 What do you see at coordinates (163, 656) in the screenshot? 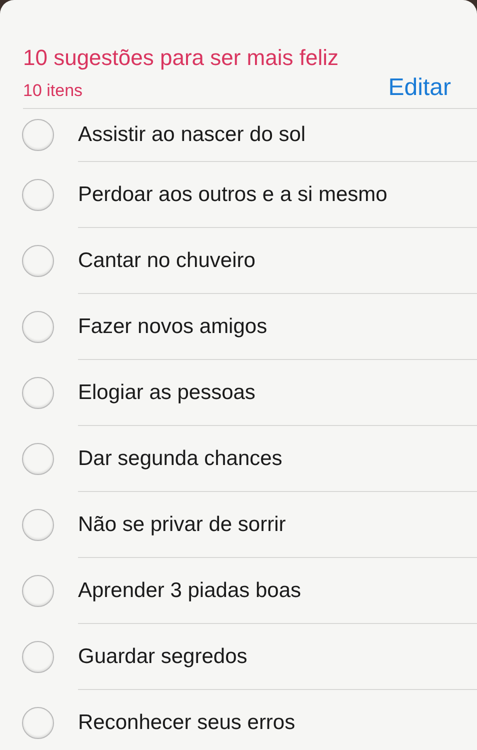
I see `reminder-text: Guardar segredos` at bounding box center [163, 656].